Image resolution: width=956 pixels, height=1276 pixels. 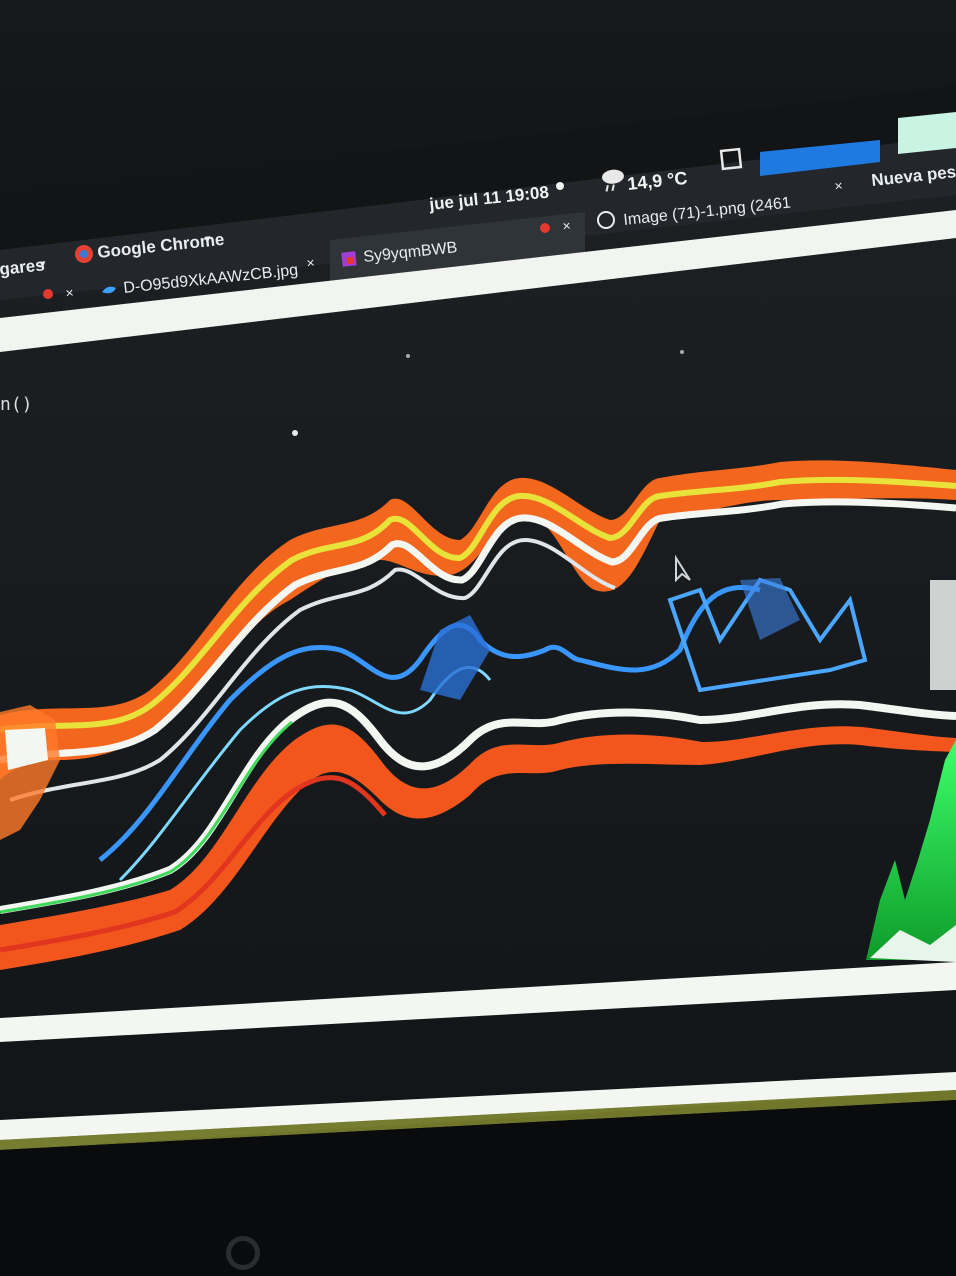 I want to click on tab-close-icon: ×, so click(x=70, y=292).